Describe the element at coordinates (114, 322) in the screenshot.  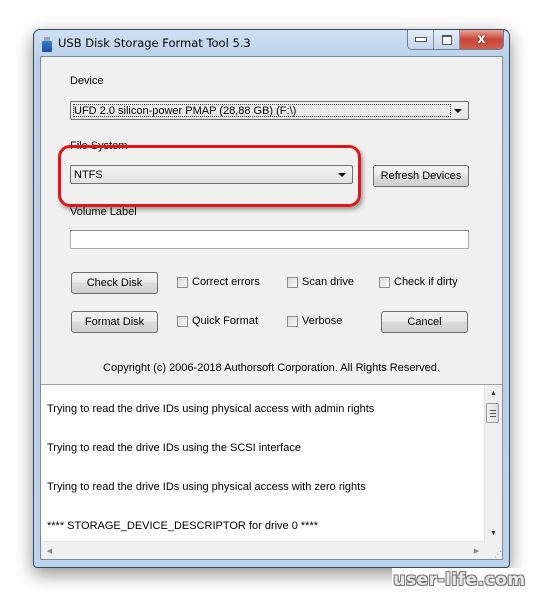
I see `format-disk-button: Format Disk` at that location.